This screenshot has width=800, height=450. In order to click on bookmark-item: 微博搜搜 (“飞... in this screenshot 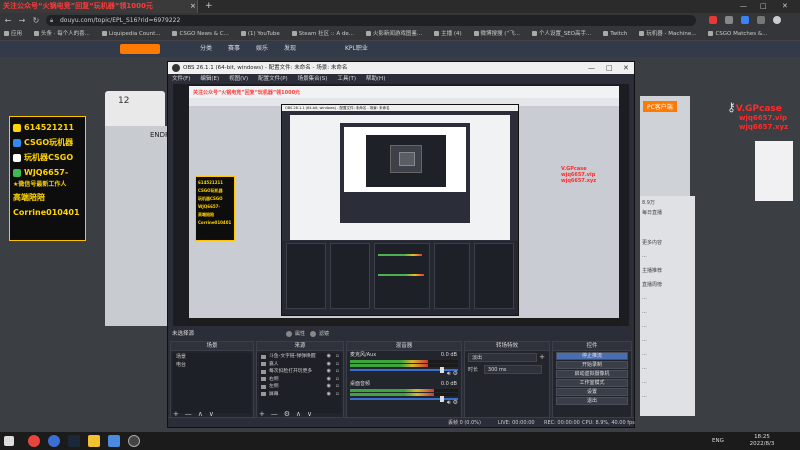, I will do `click(497, 34)`.